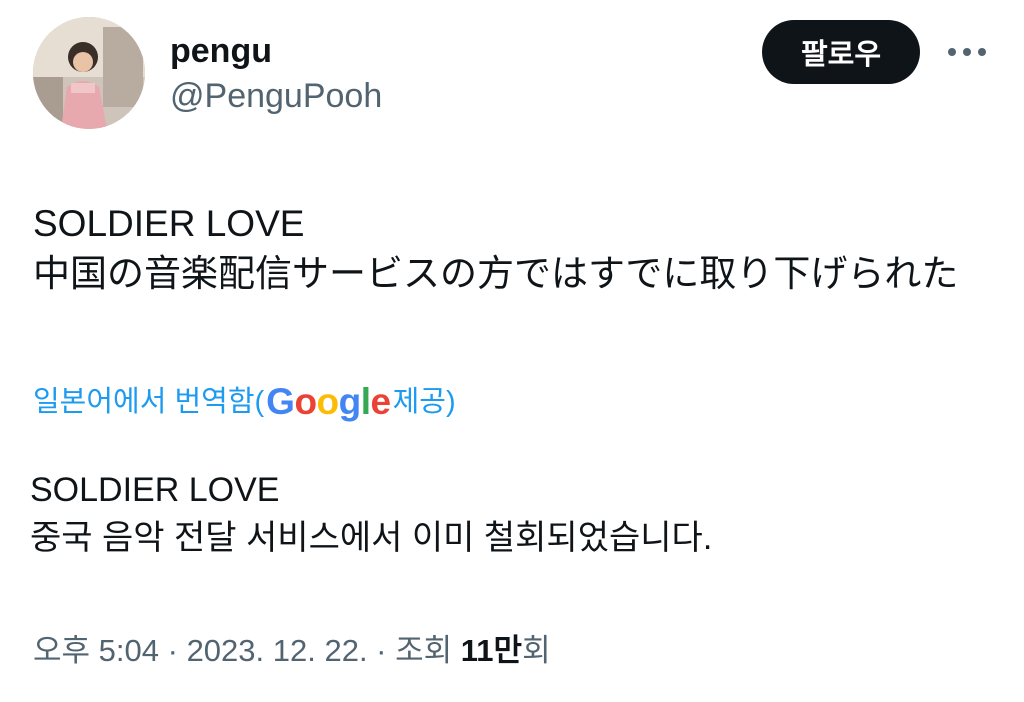  I want to click on views-label: 조회, so click(428, 650).